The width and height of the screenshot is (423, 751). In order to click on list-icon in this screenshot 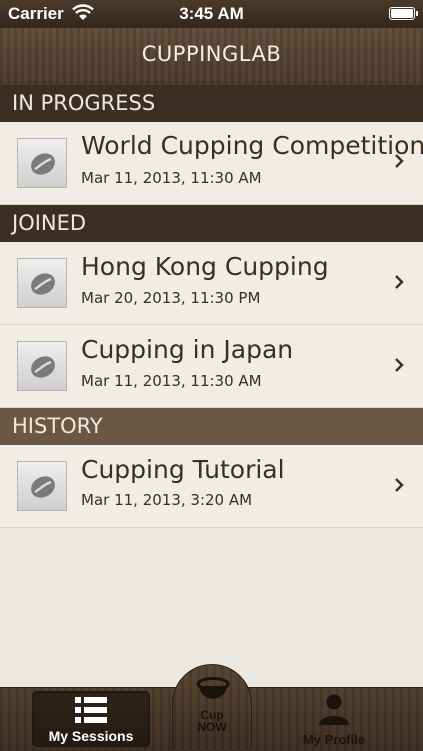, I will do `click(91, 711)`.